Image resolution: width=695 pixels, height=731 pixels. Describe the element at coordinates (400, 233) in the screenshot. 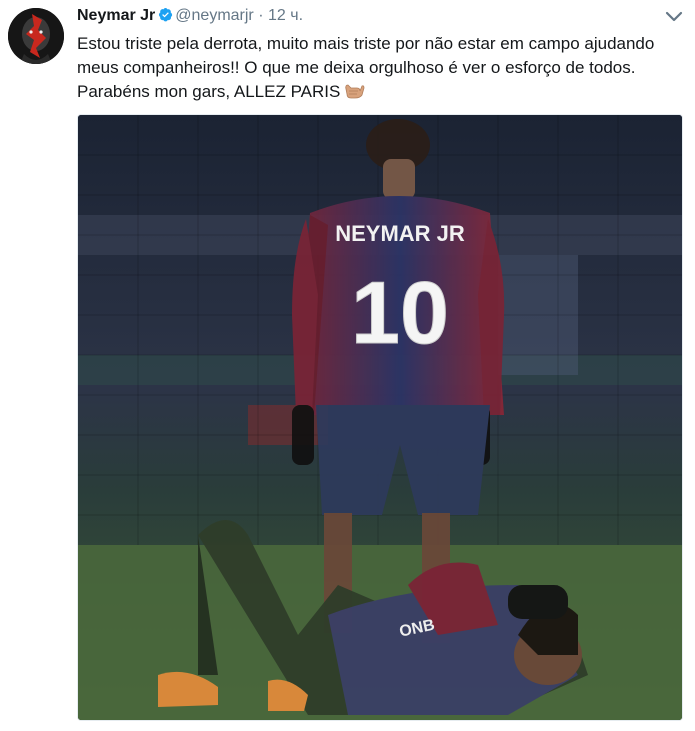

I see `jersey-name: NEYMAR JR` at that location.